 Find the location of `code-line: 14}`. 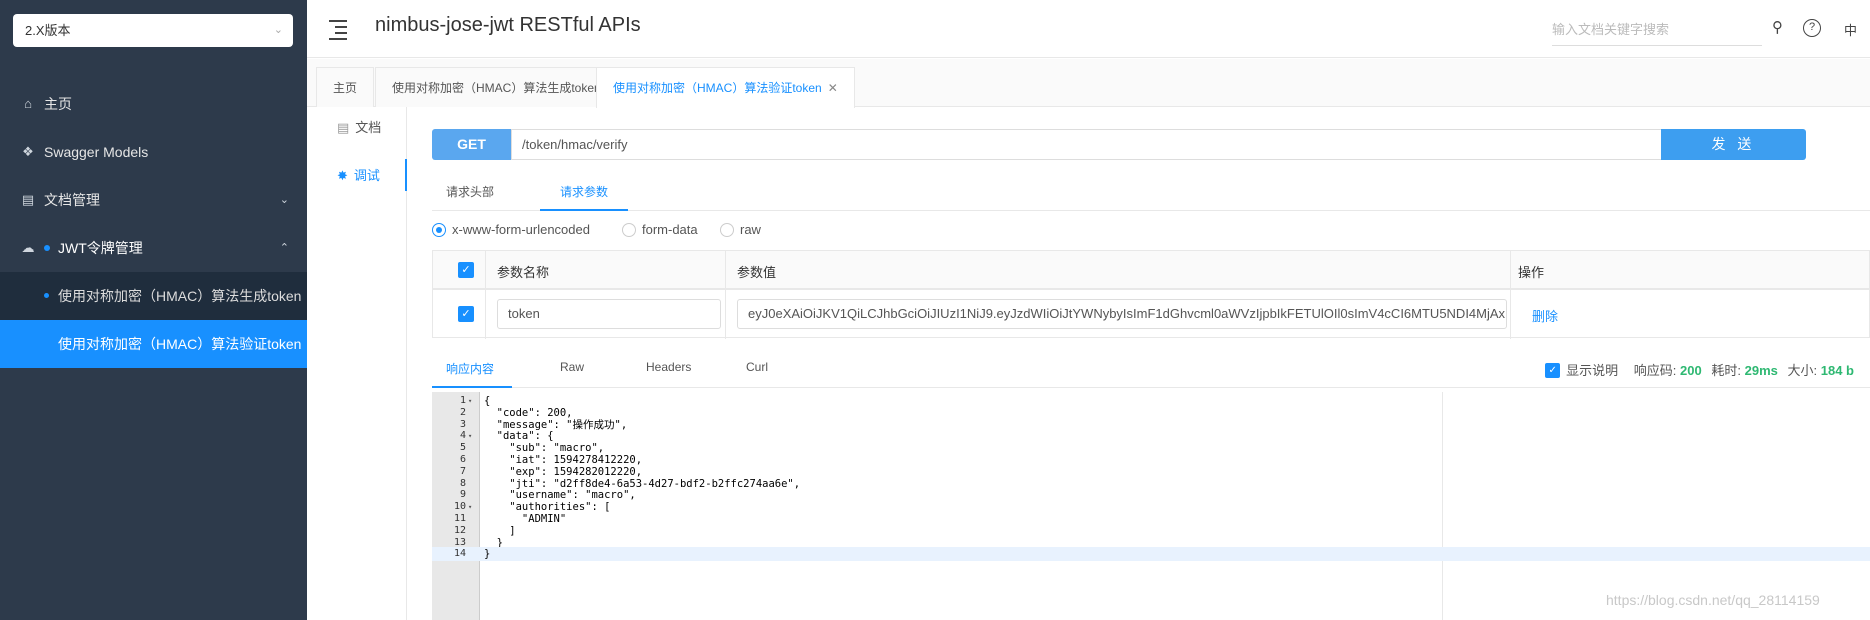

code-line: 14} is located at coordinates (1151, 554).